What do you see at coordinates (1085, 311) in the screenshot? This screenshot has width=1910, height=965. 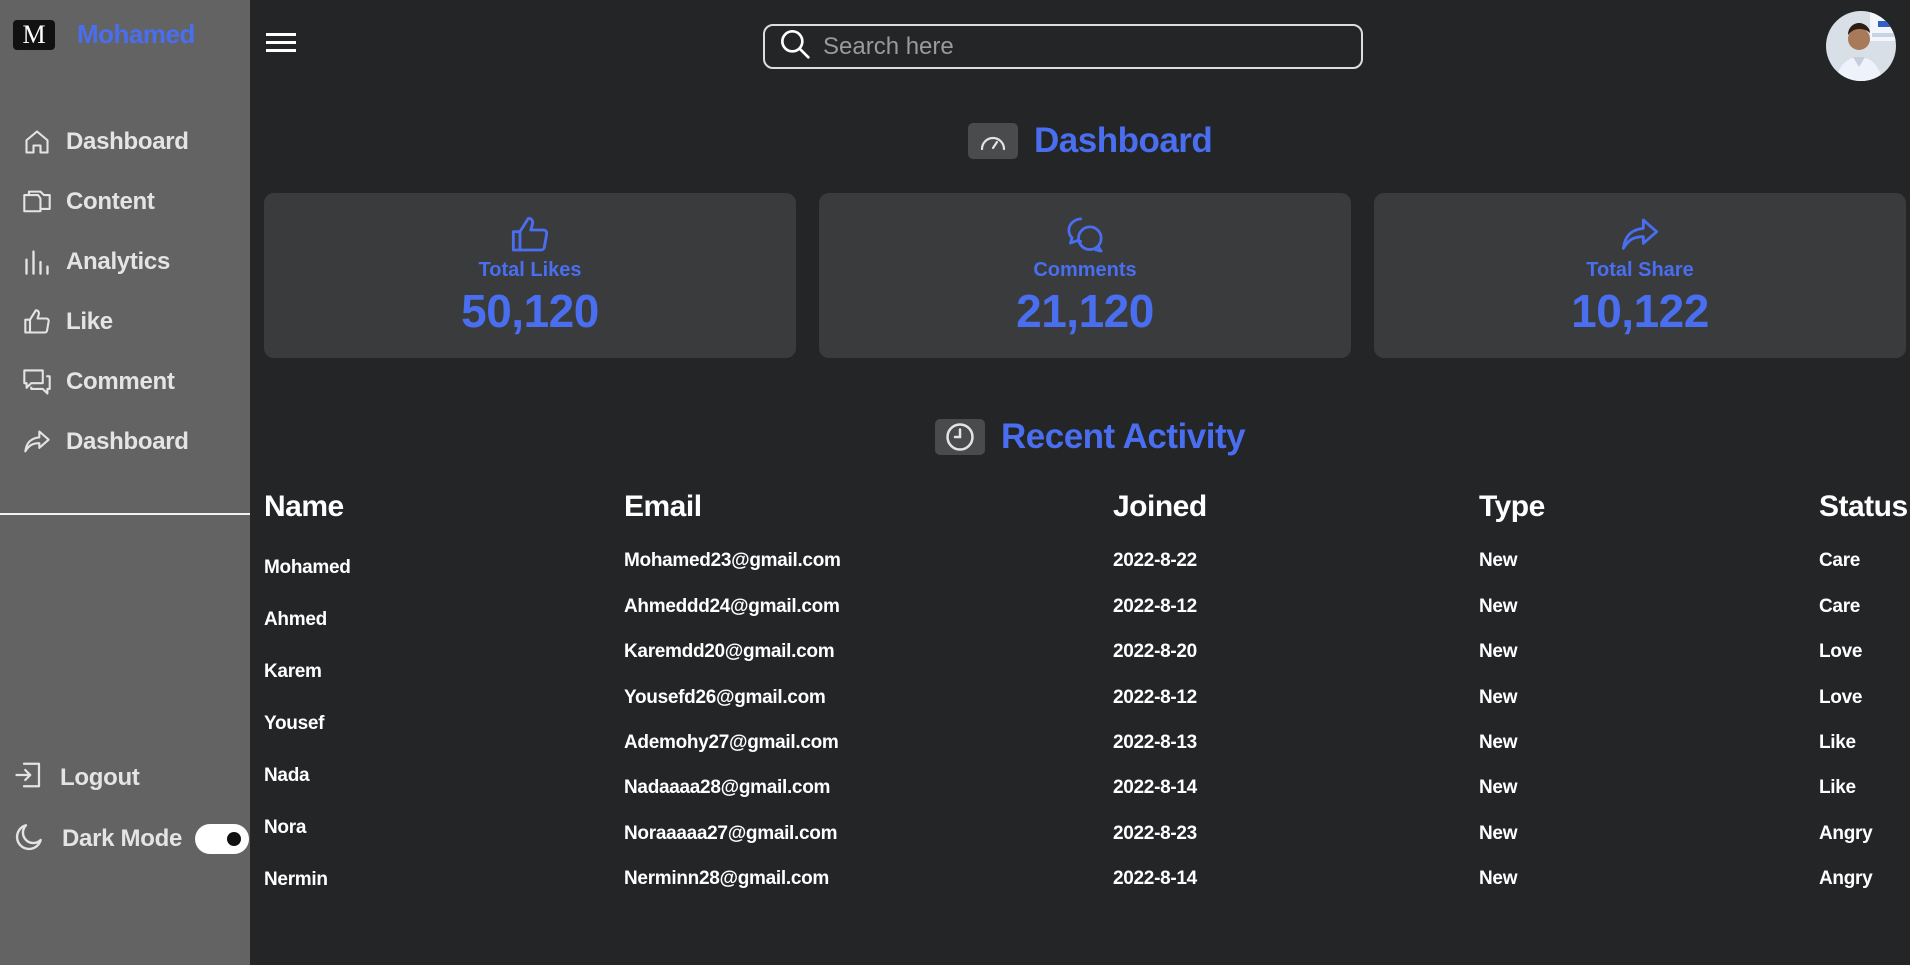 I see `stat-value: 21,120` at bounding box center [1085, 311].